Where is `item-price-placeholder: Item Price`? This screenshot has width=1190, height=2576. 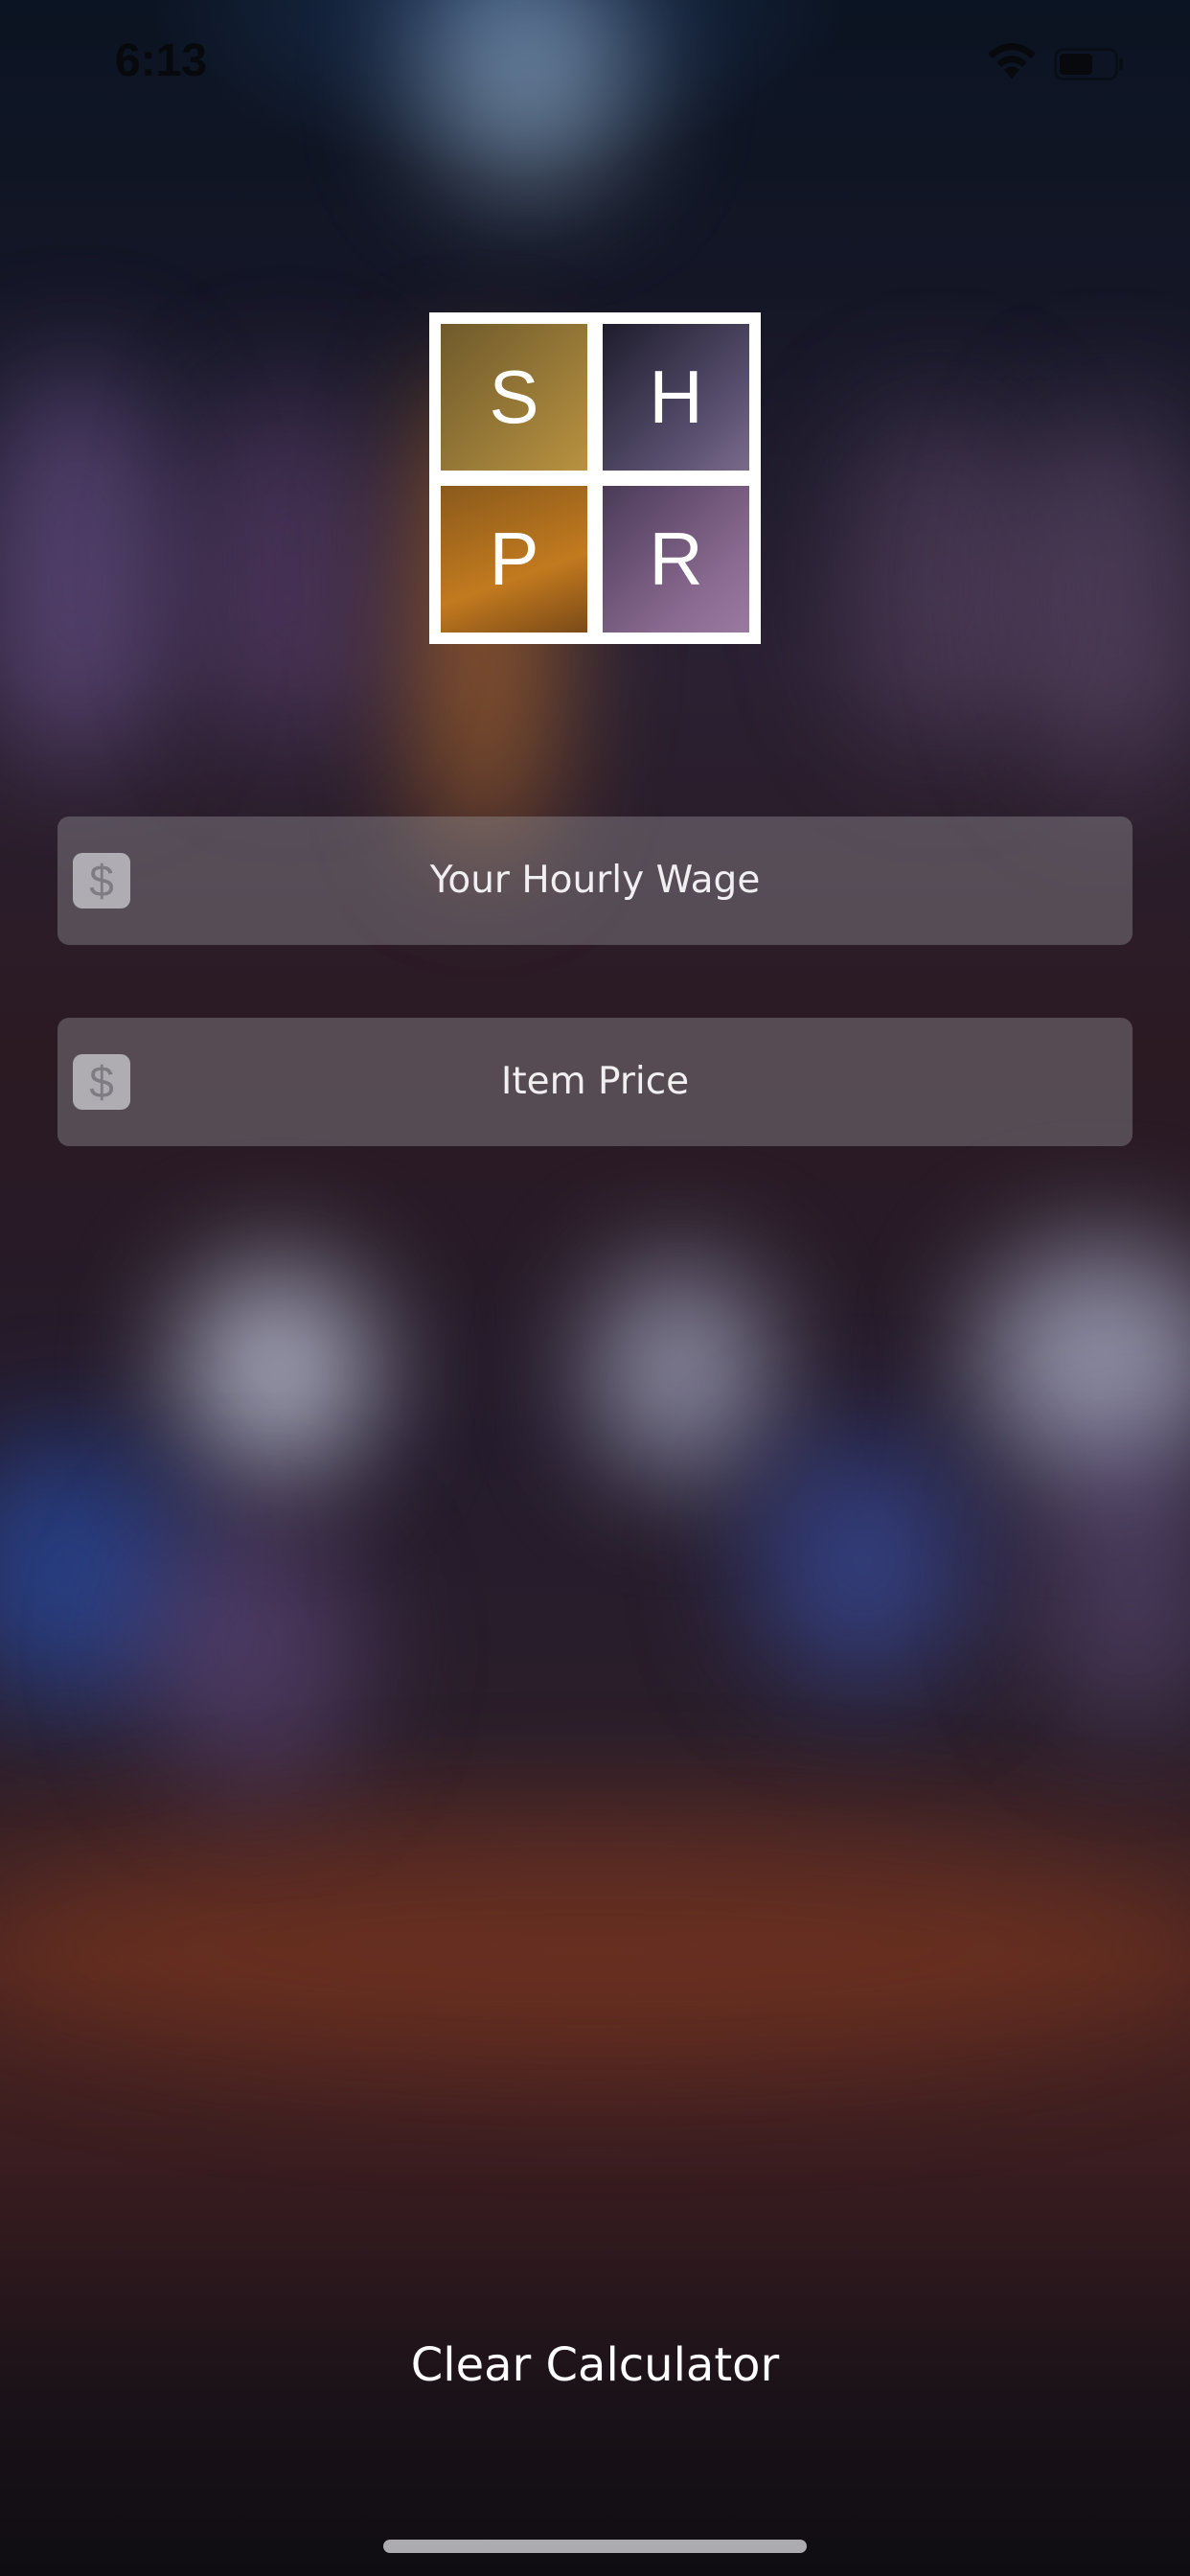 item-price-placeholder: Item Price is located at coordinates (595, 1081).